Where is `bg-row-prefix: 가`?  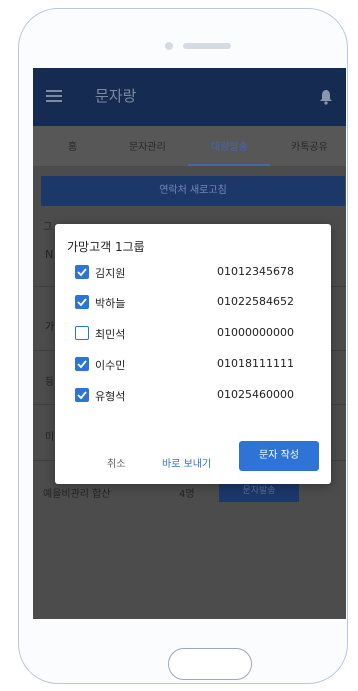
bg-row-prefix: 가 is located at coordinates (50, 327).